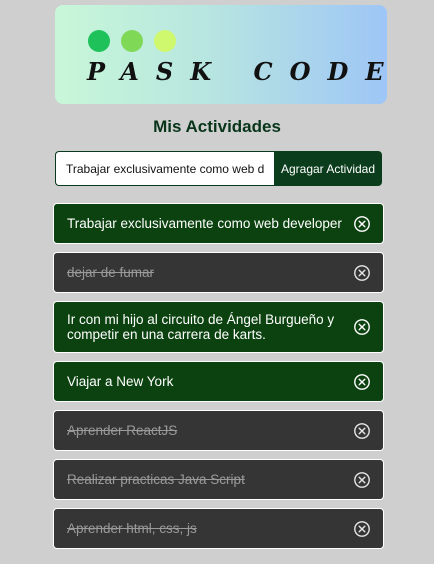 The height and width of the screenshot is (564, 434). I want to click on task-item: Viajar a New York, so click(218, 381).